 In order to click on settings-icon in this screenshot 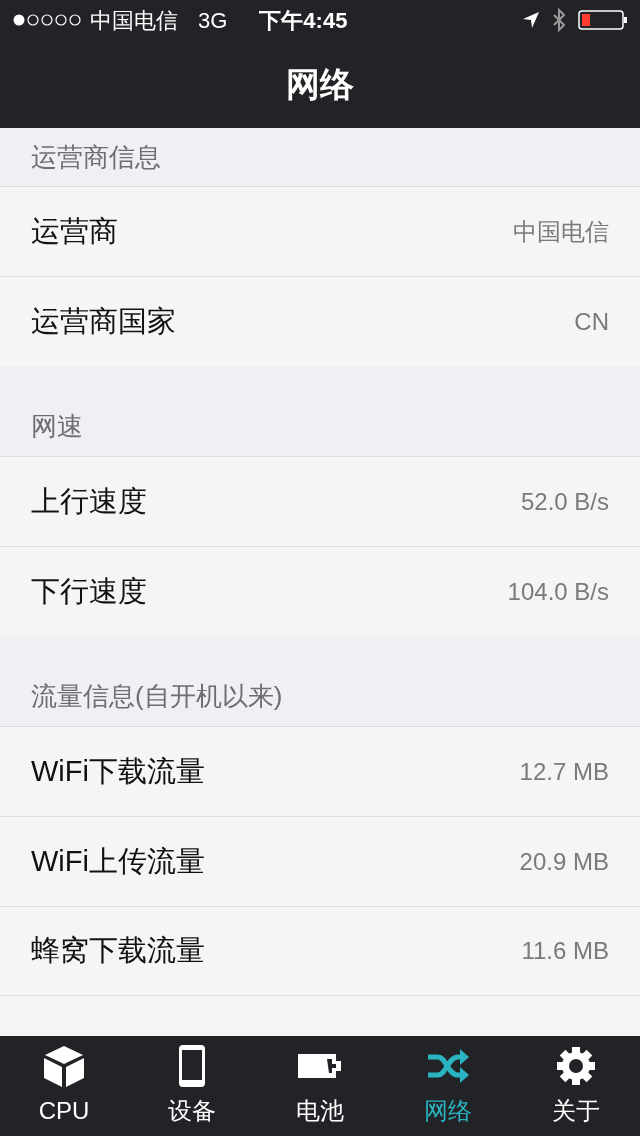, I will do `click(576, 1066)`.